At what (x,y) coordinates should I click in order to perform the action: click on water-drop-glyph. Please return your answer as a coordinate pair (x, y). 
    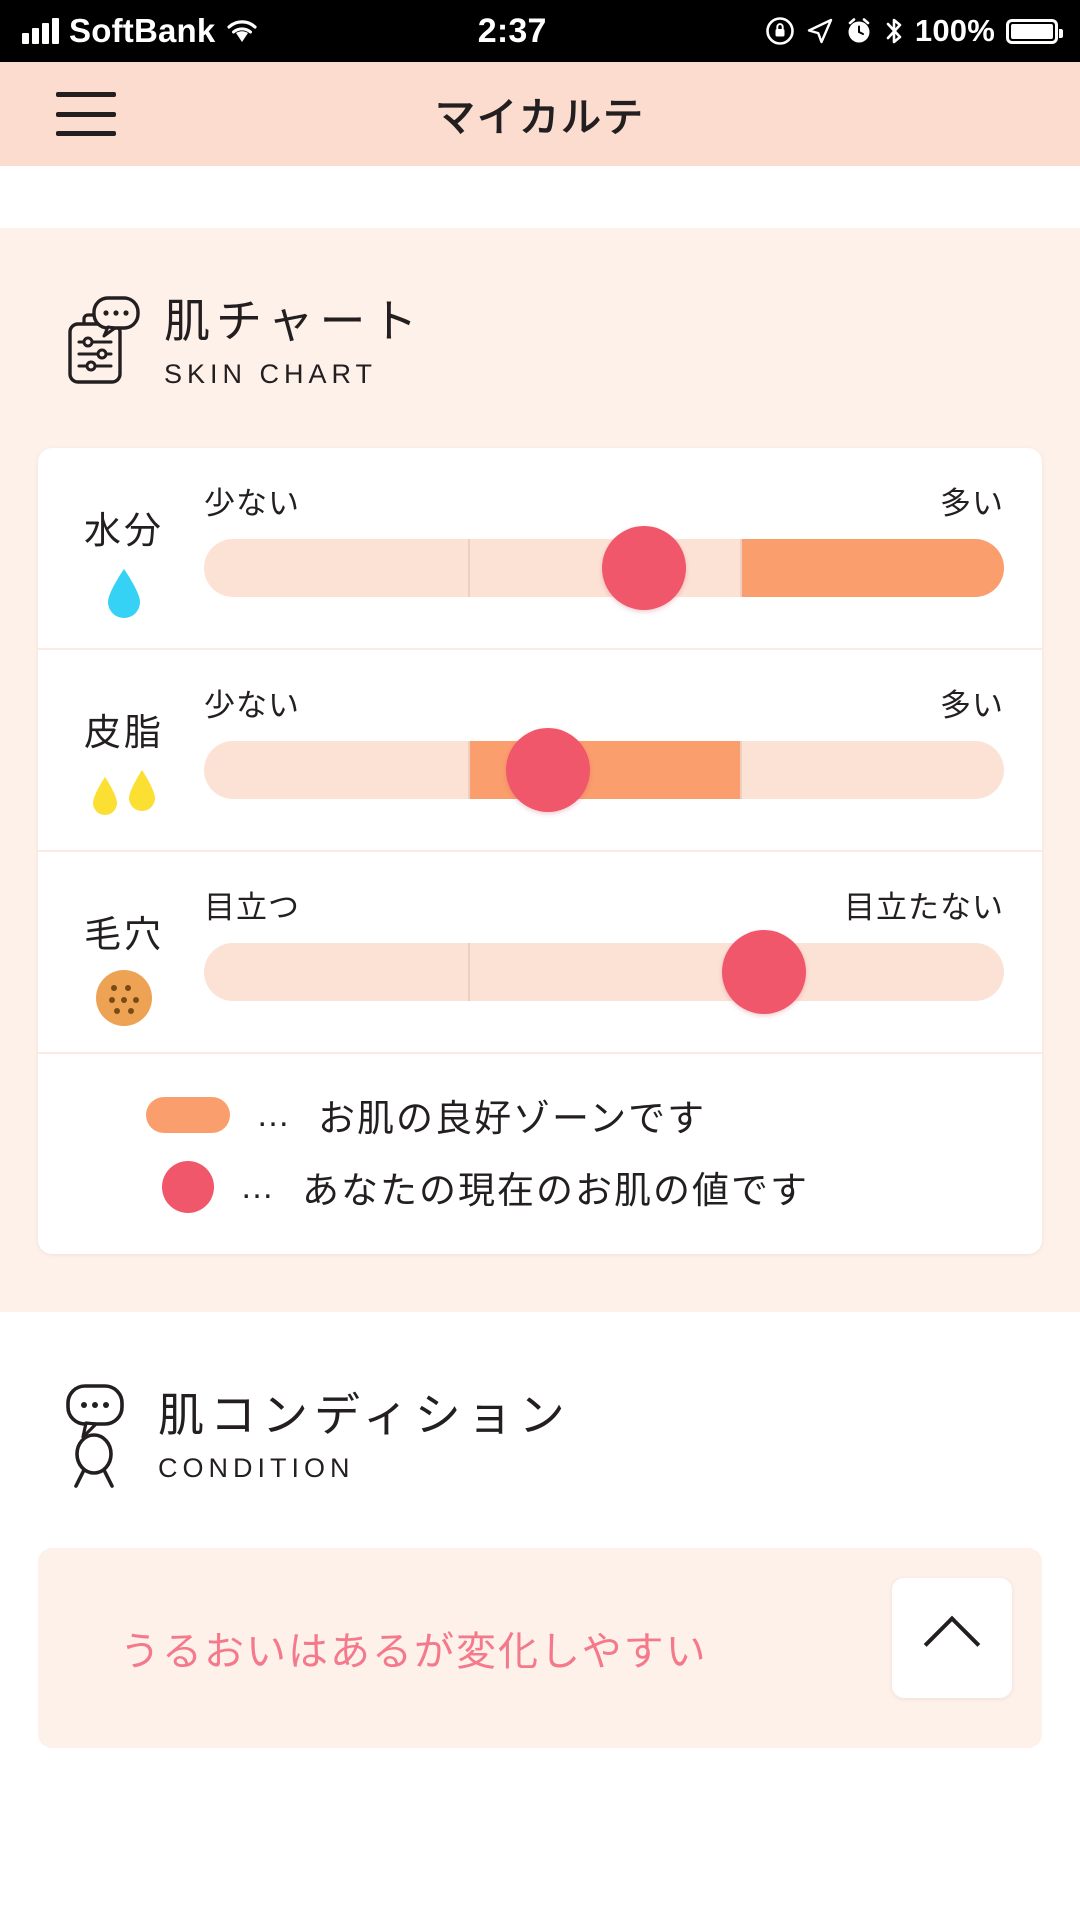
    Looking at the image, I should click on (124, 594).